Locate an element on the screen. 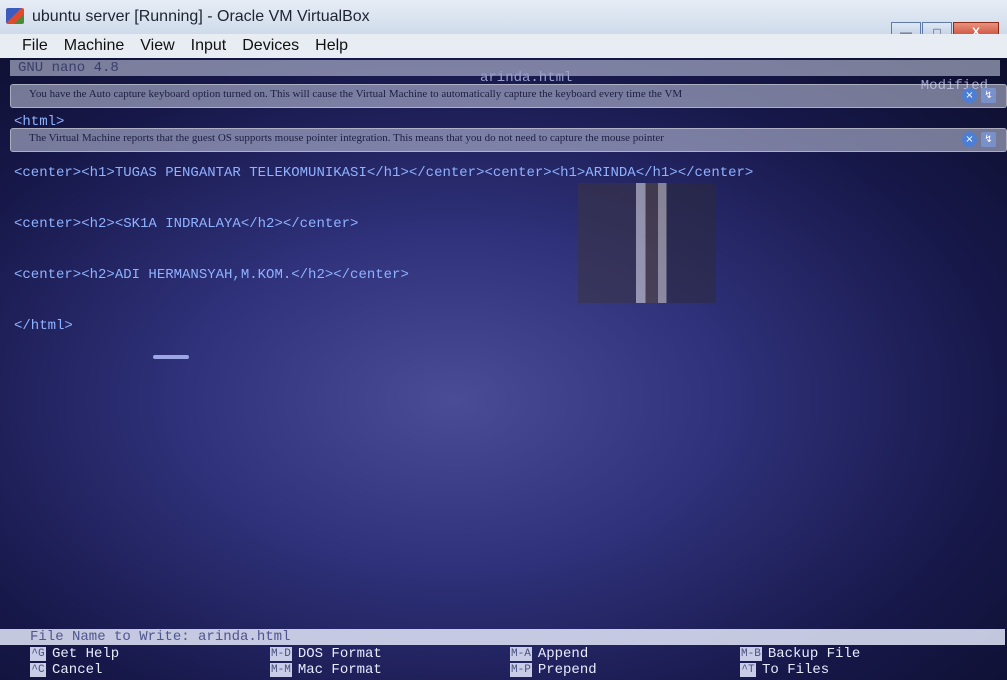  menu-machine: Machine is located at coordinates (94, 46).